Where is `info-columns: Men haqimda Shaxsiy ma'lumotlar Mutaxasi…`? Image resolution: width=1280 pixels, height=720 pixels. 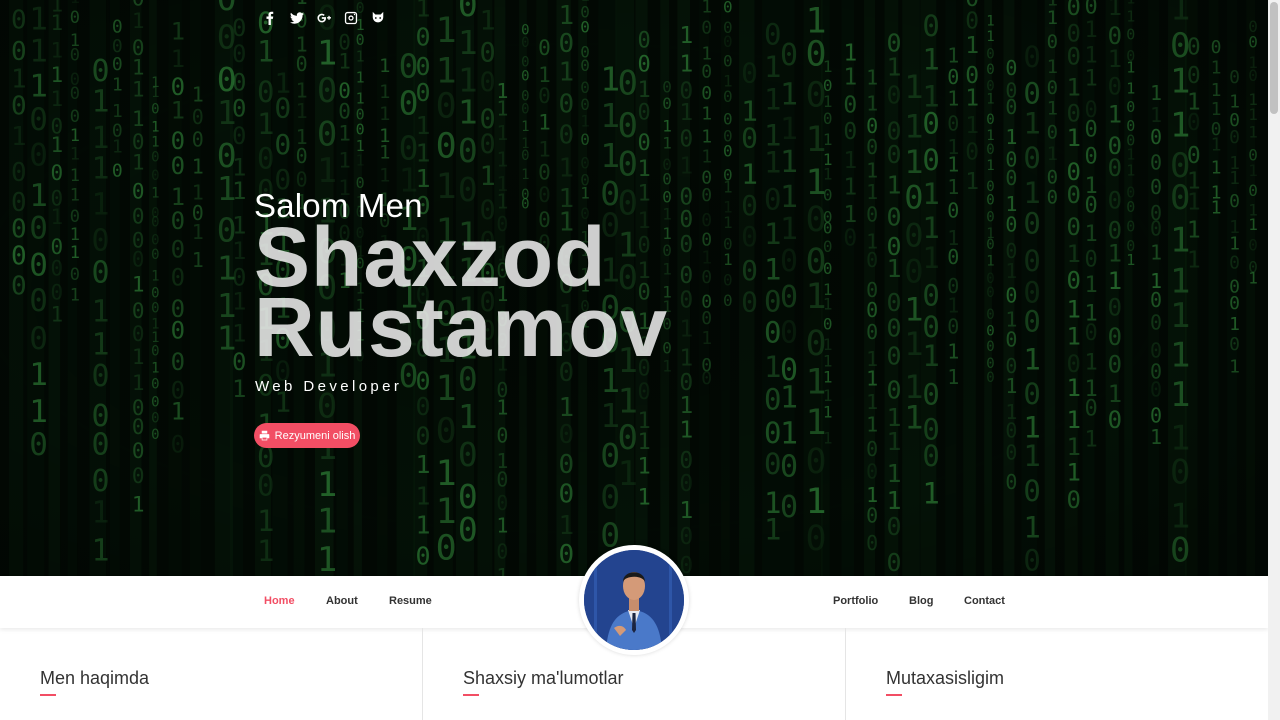
info-columns: Men haqimda Shaxsiy ma'lumotlar Mutaxasi… is located at coordinates (634, 674).